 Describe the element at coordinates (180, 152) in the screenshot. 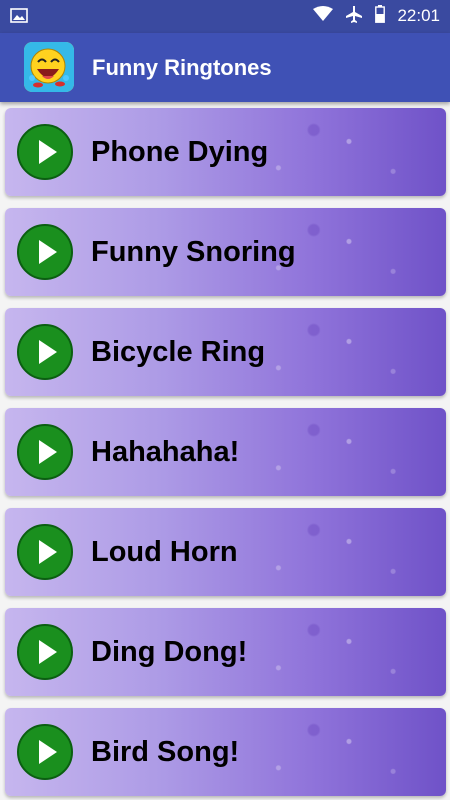

I see `ringtone-label: Phone Dying` at that location.